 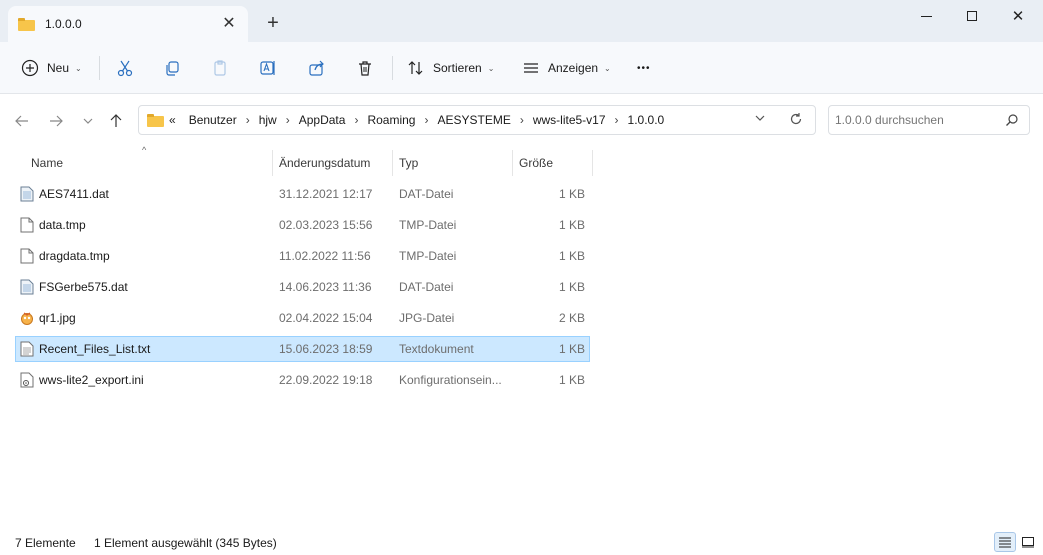 I want to click on text-file-icon, so click(x=27, y=349).